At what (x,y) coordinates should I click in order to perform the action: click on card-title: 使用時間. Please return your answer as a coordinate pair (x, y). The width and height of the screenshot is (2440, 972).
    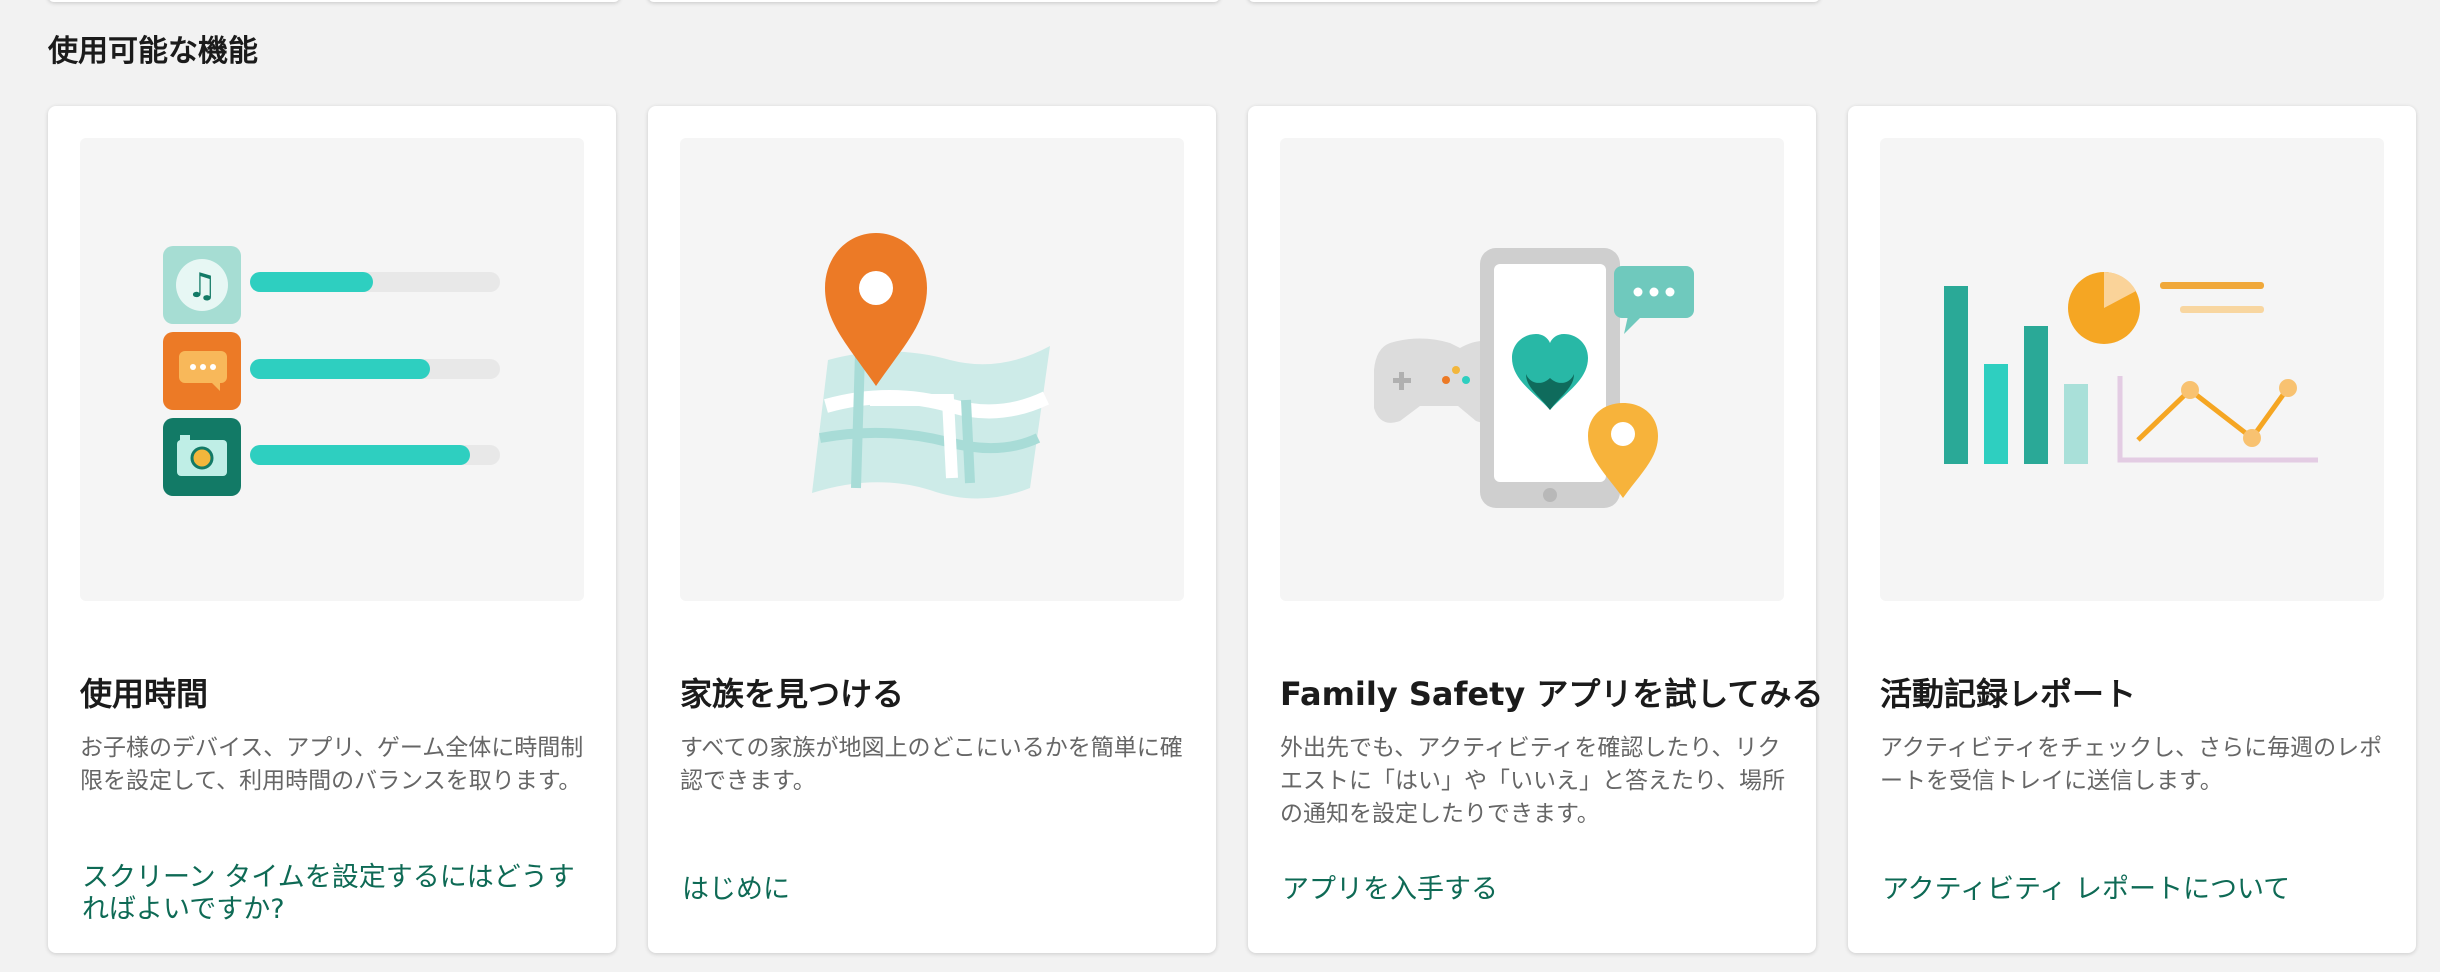
    Looking at the image, I should click on (144, 694).